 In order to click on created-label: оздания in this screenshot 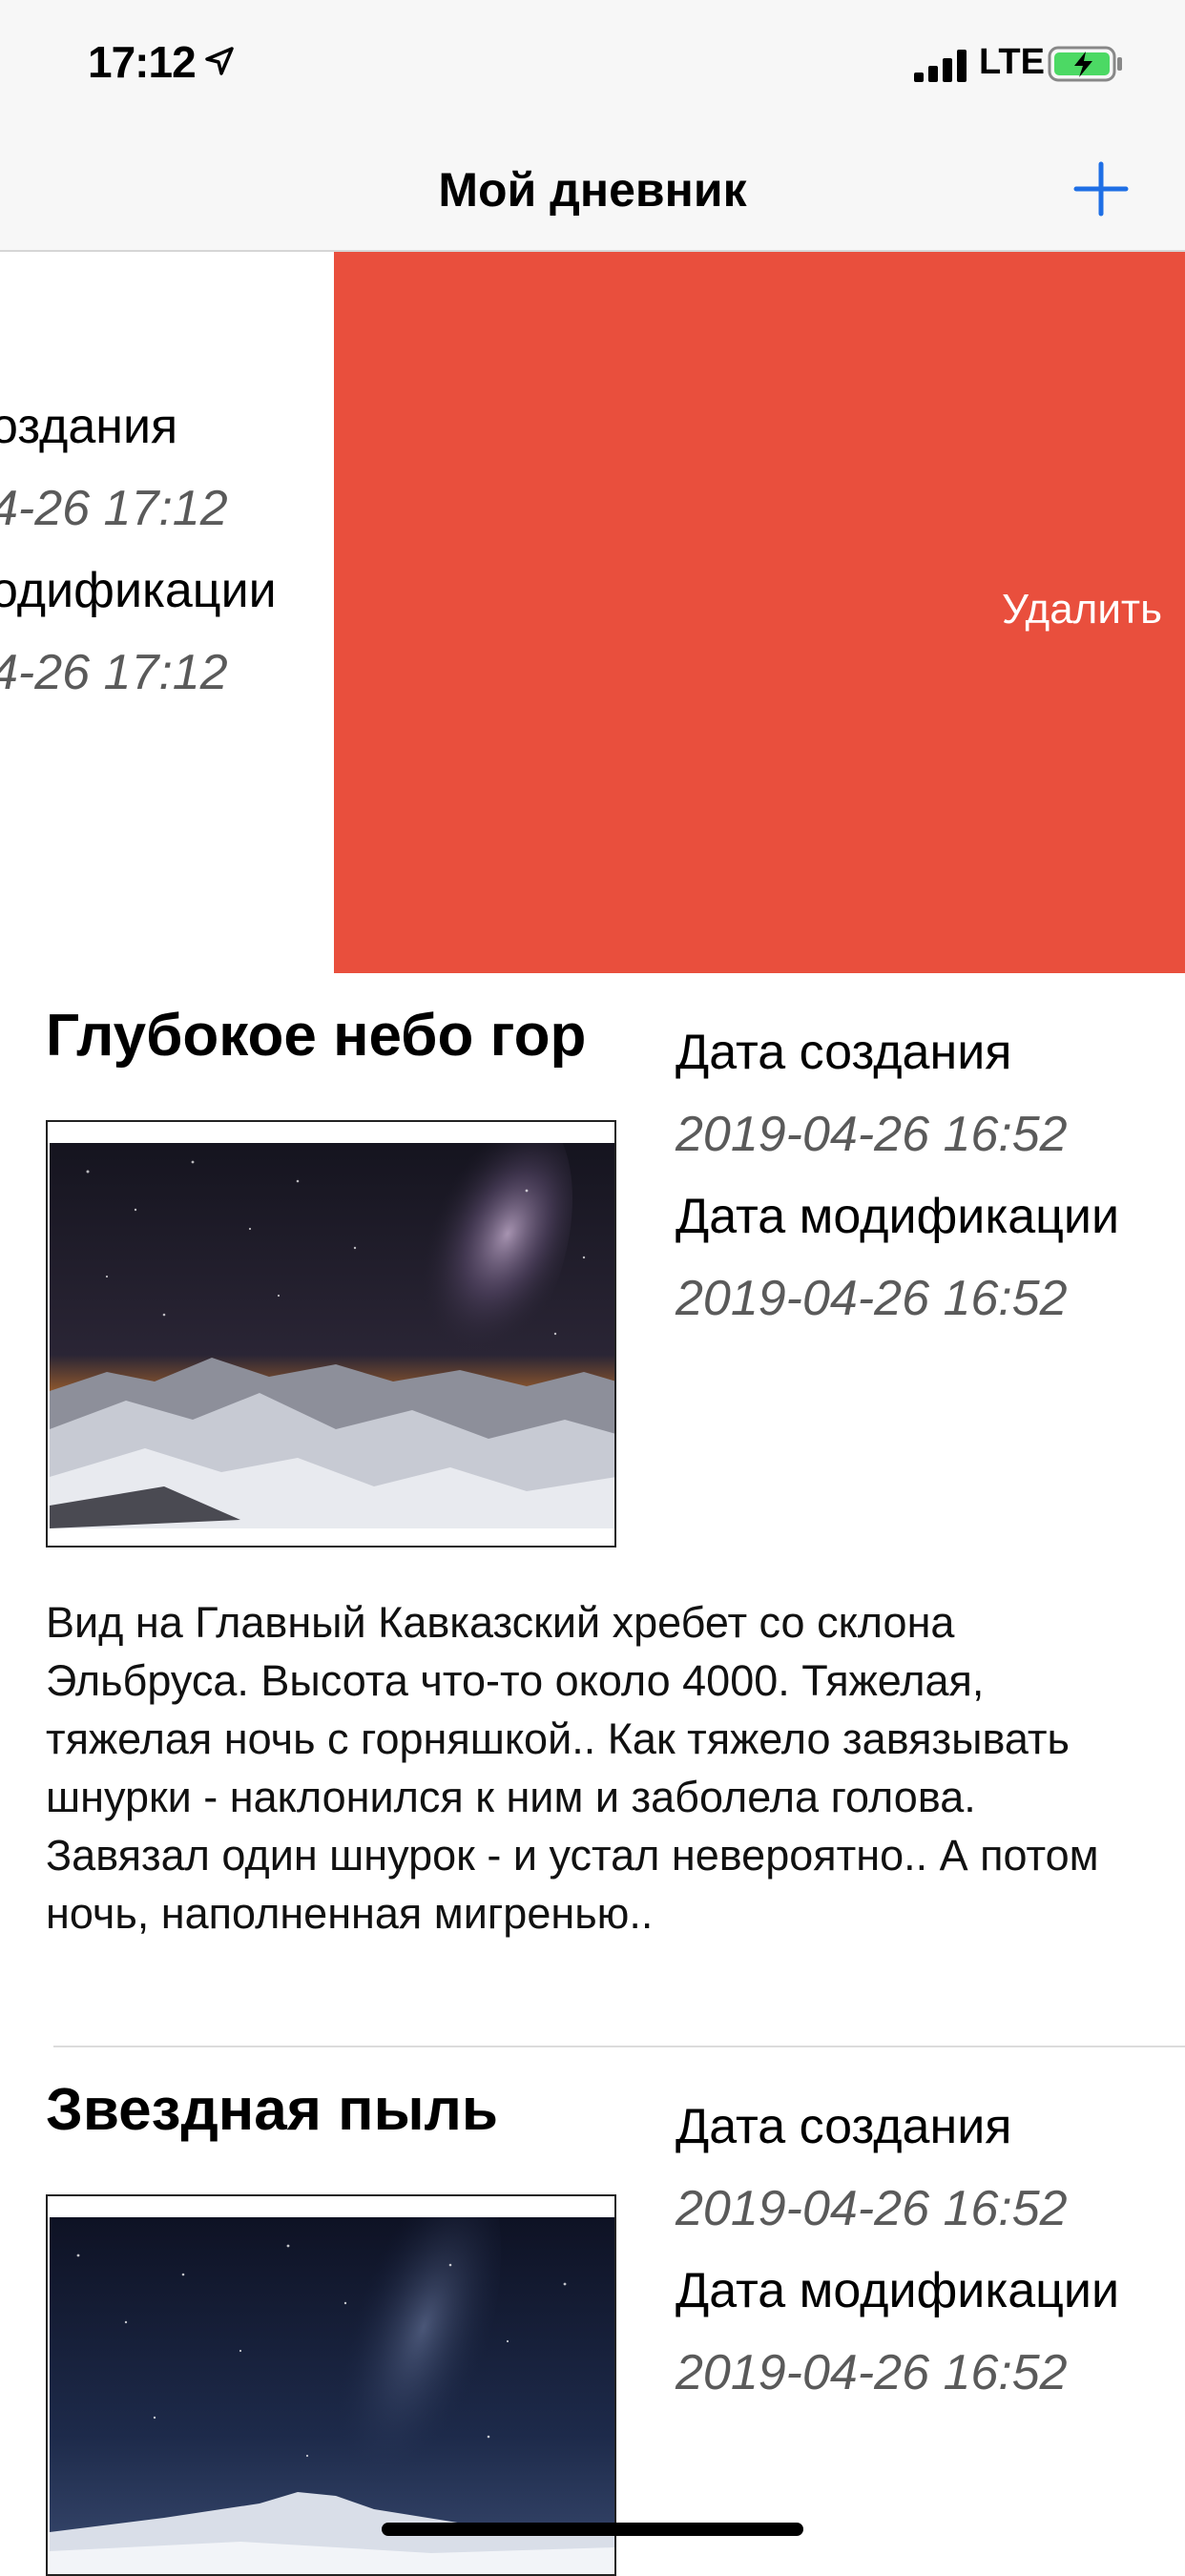, I will do `click(89, 426)`.